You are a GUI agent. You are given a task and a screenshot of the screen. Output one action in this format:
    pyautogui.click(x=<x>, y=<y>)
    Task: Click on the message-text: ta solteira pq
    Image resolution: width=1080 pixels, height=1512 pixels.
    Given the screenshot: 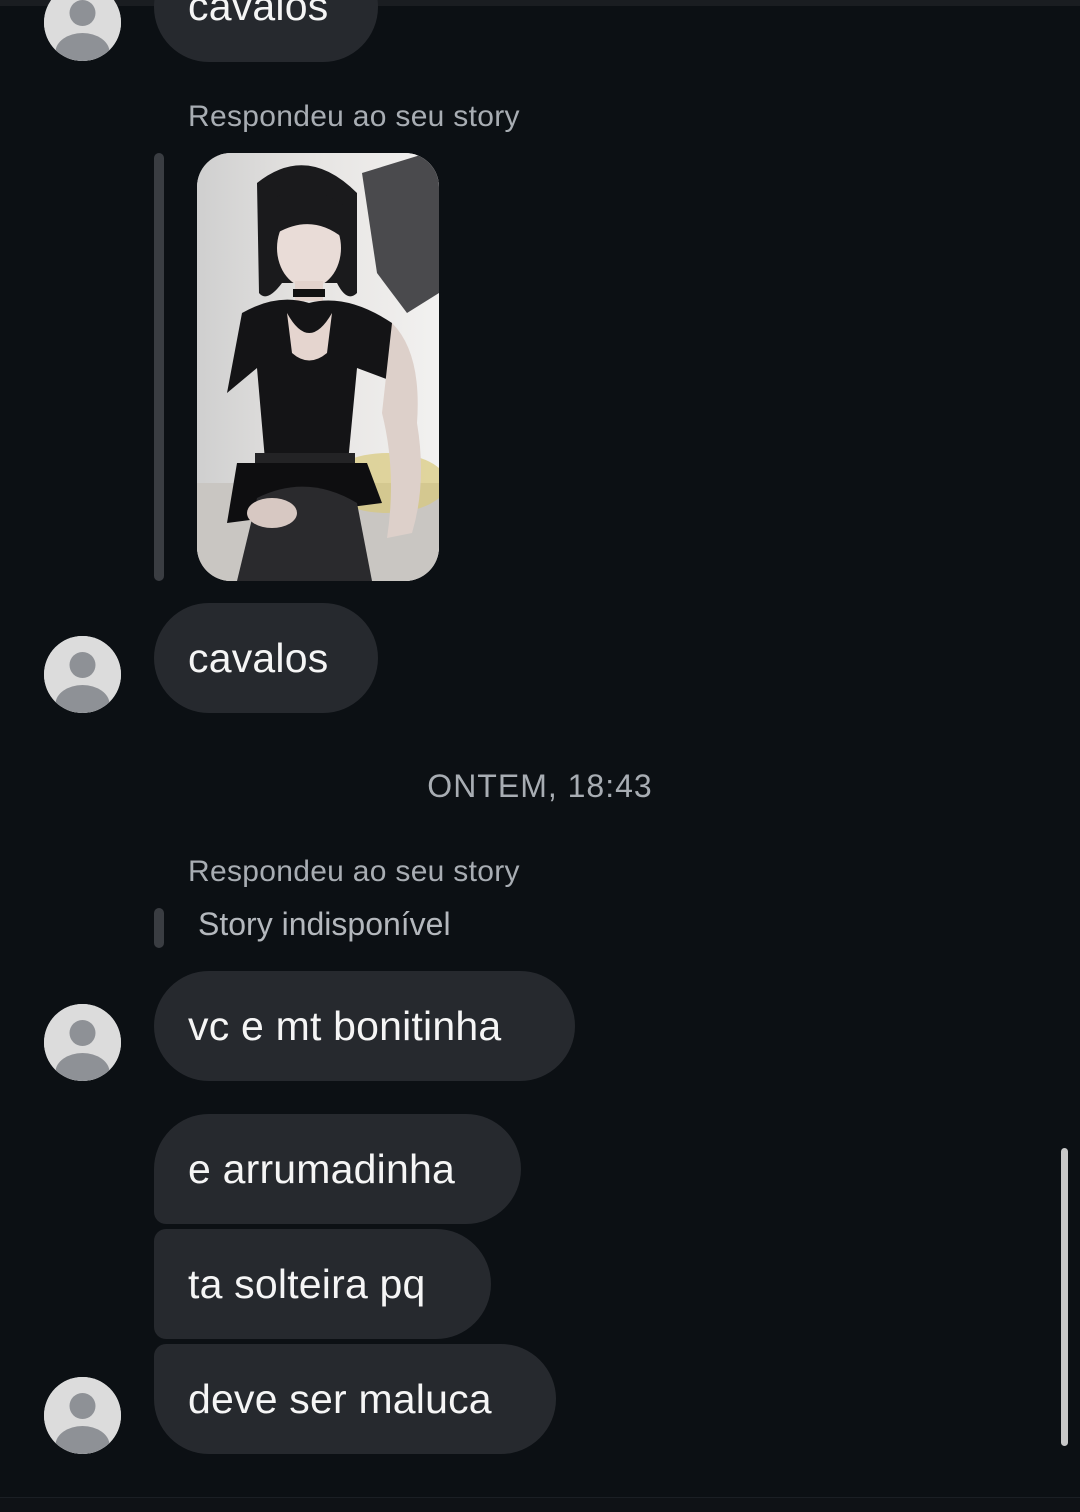 What is the action you would take?
    pyautogui.click(x=307, y=1283)
    